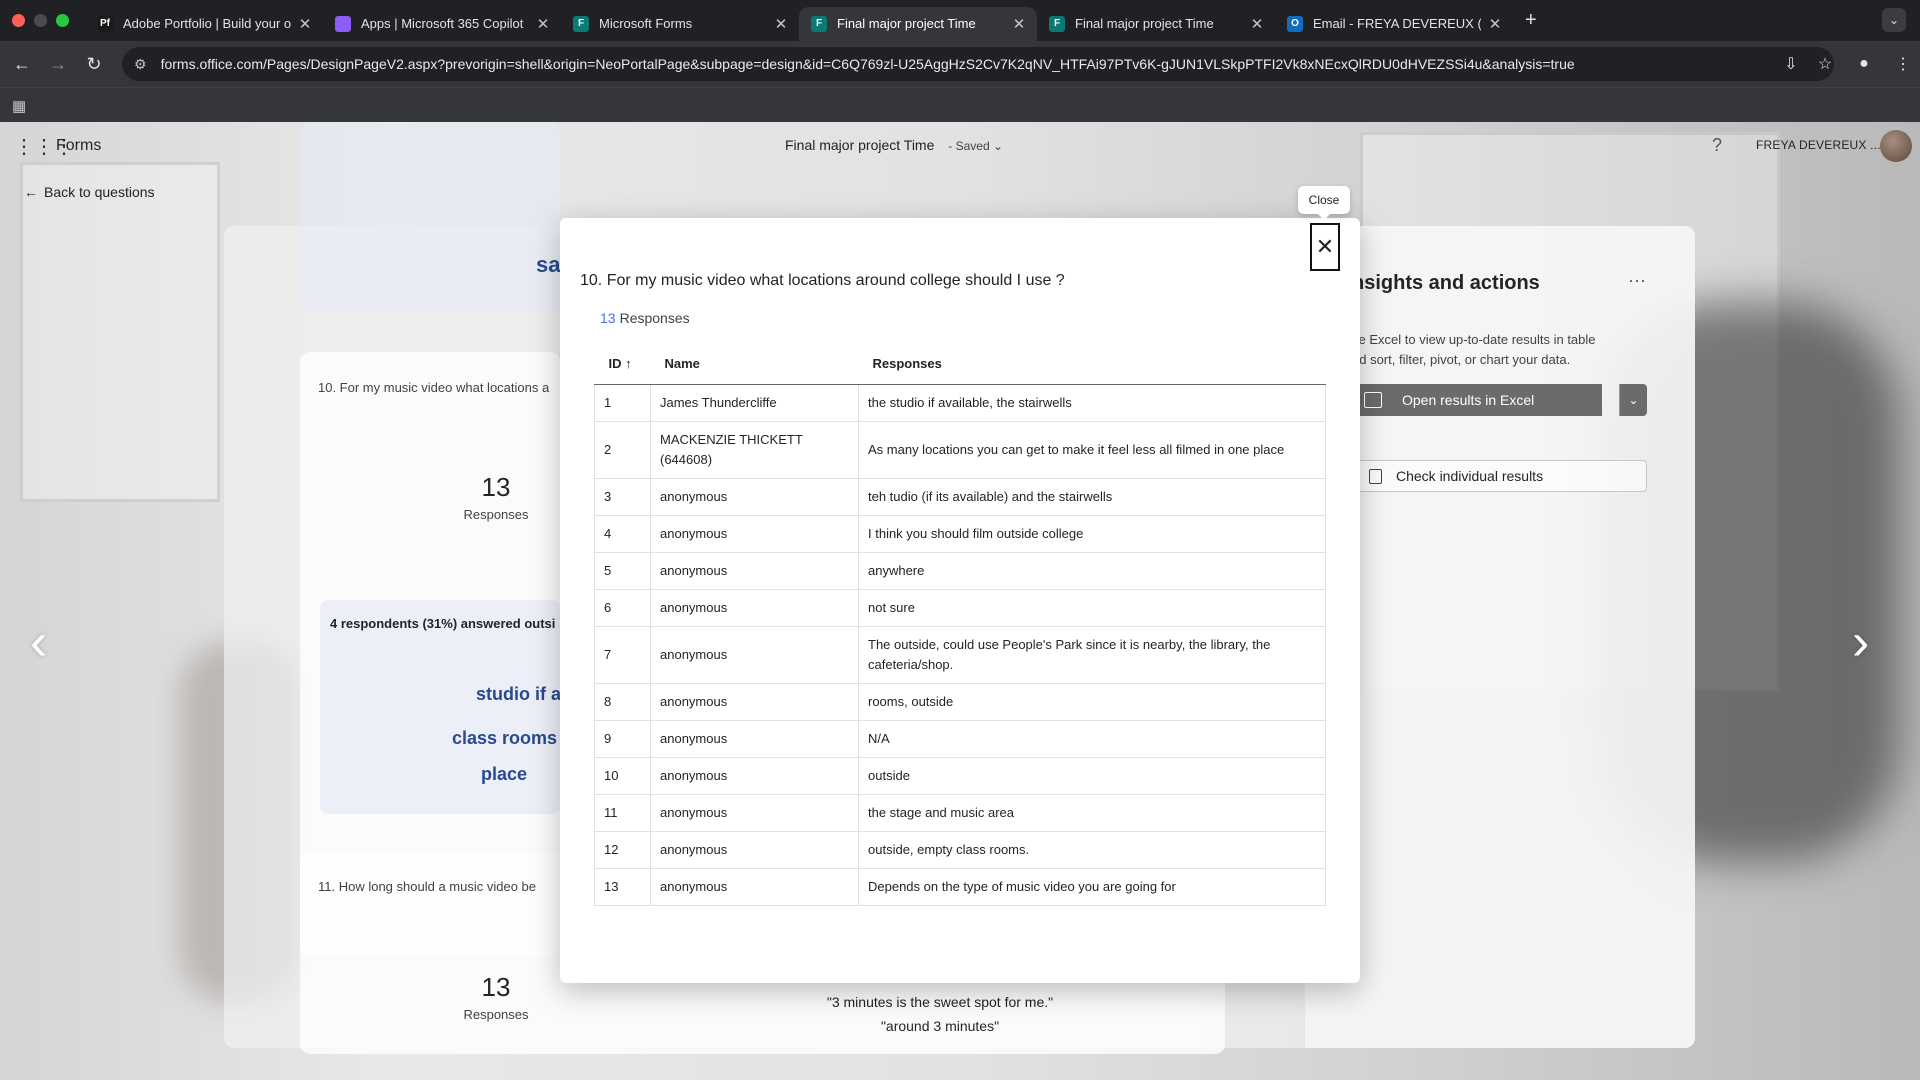 This screenshot has width=1920, height=1080. Describe the element at coordinates (1894, 20) in the screenshot. I see `tab-search-chevron-icon: ⌄` at that location.